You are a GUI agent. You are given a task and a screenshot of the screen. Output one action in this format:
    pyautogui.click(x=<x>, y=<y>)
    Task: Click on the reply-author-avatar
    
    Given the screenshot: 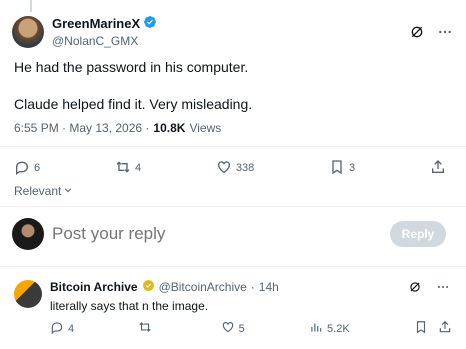 What is the action you would take?
    pyautogui.click(x=28, y=294)
    